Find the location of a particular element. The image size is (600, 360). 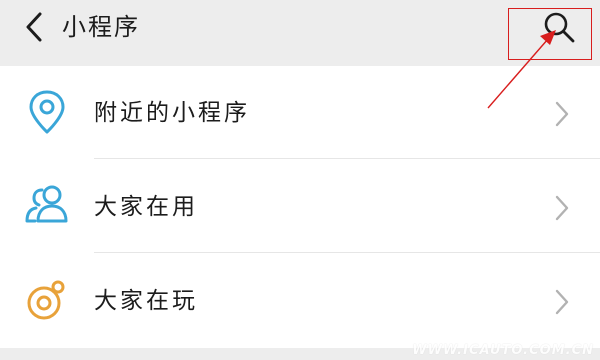

list-item-label: 大家在玩 is located at coordinates (146, 301).